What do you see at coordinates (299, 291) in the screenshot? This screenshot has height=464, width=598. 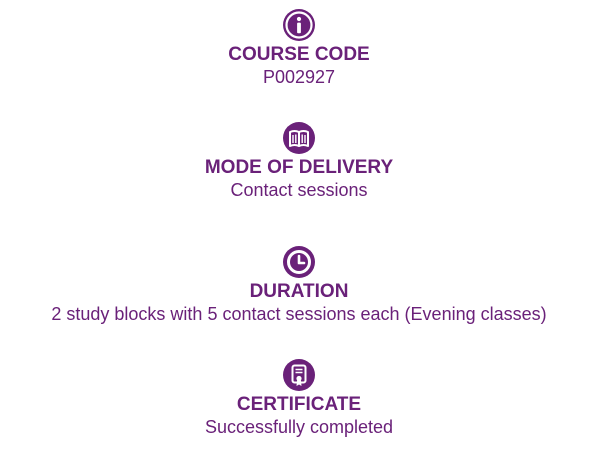 I see `duration-heading: DURATION` at bounding box center [299, 291].